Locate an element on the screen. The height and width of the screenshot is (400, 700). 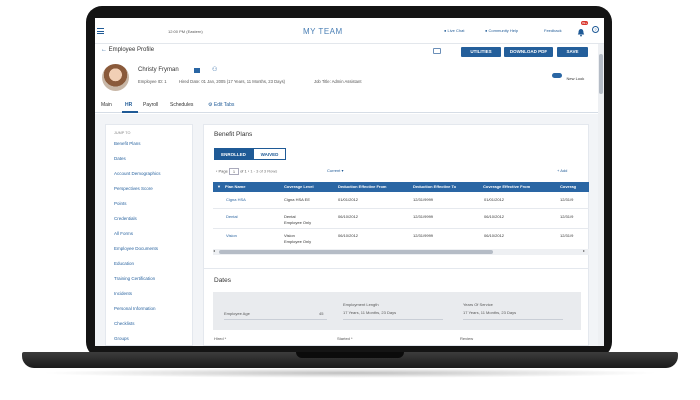
scrollbar-thumb is located at coordinates (356, 252).